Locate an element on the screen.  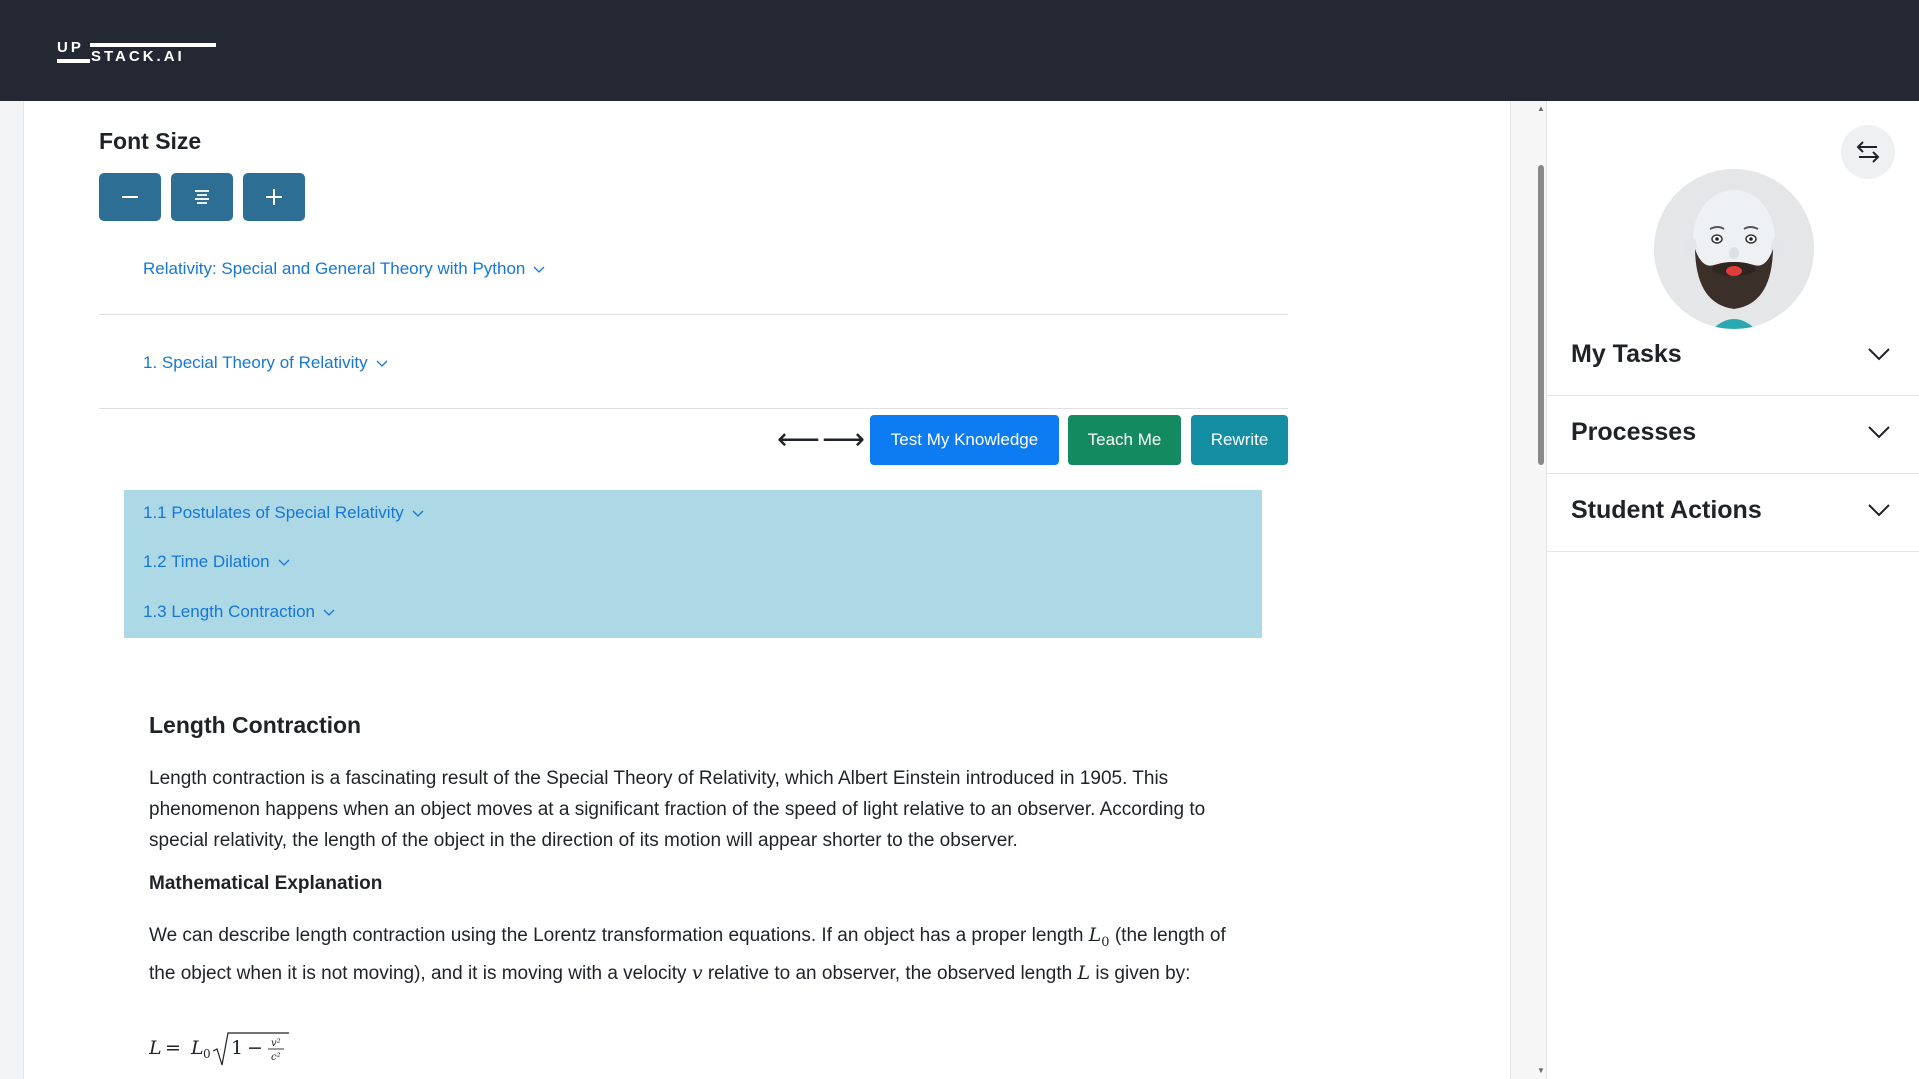
svg-text: v² is located at coordinates (276, 1043).